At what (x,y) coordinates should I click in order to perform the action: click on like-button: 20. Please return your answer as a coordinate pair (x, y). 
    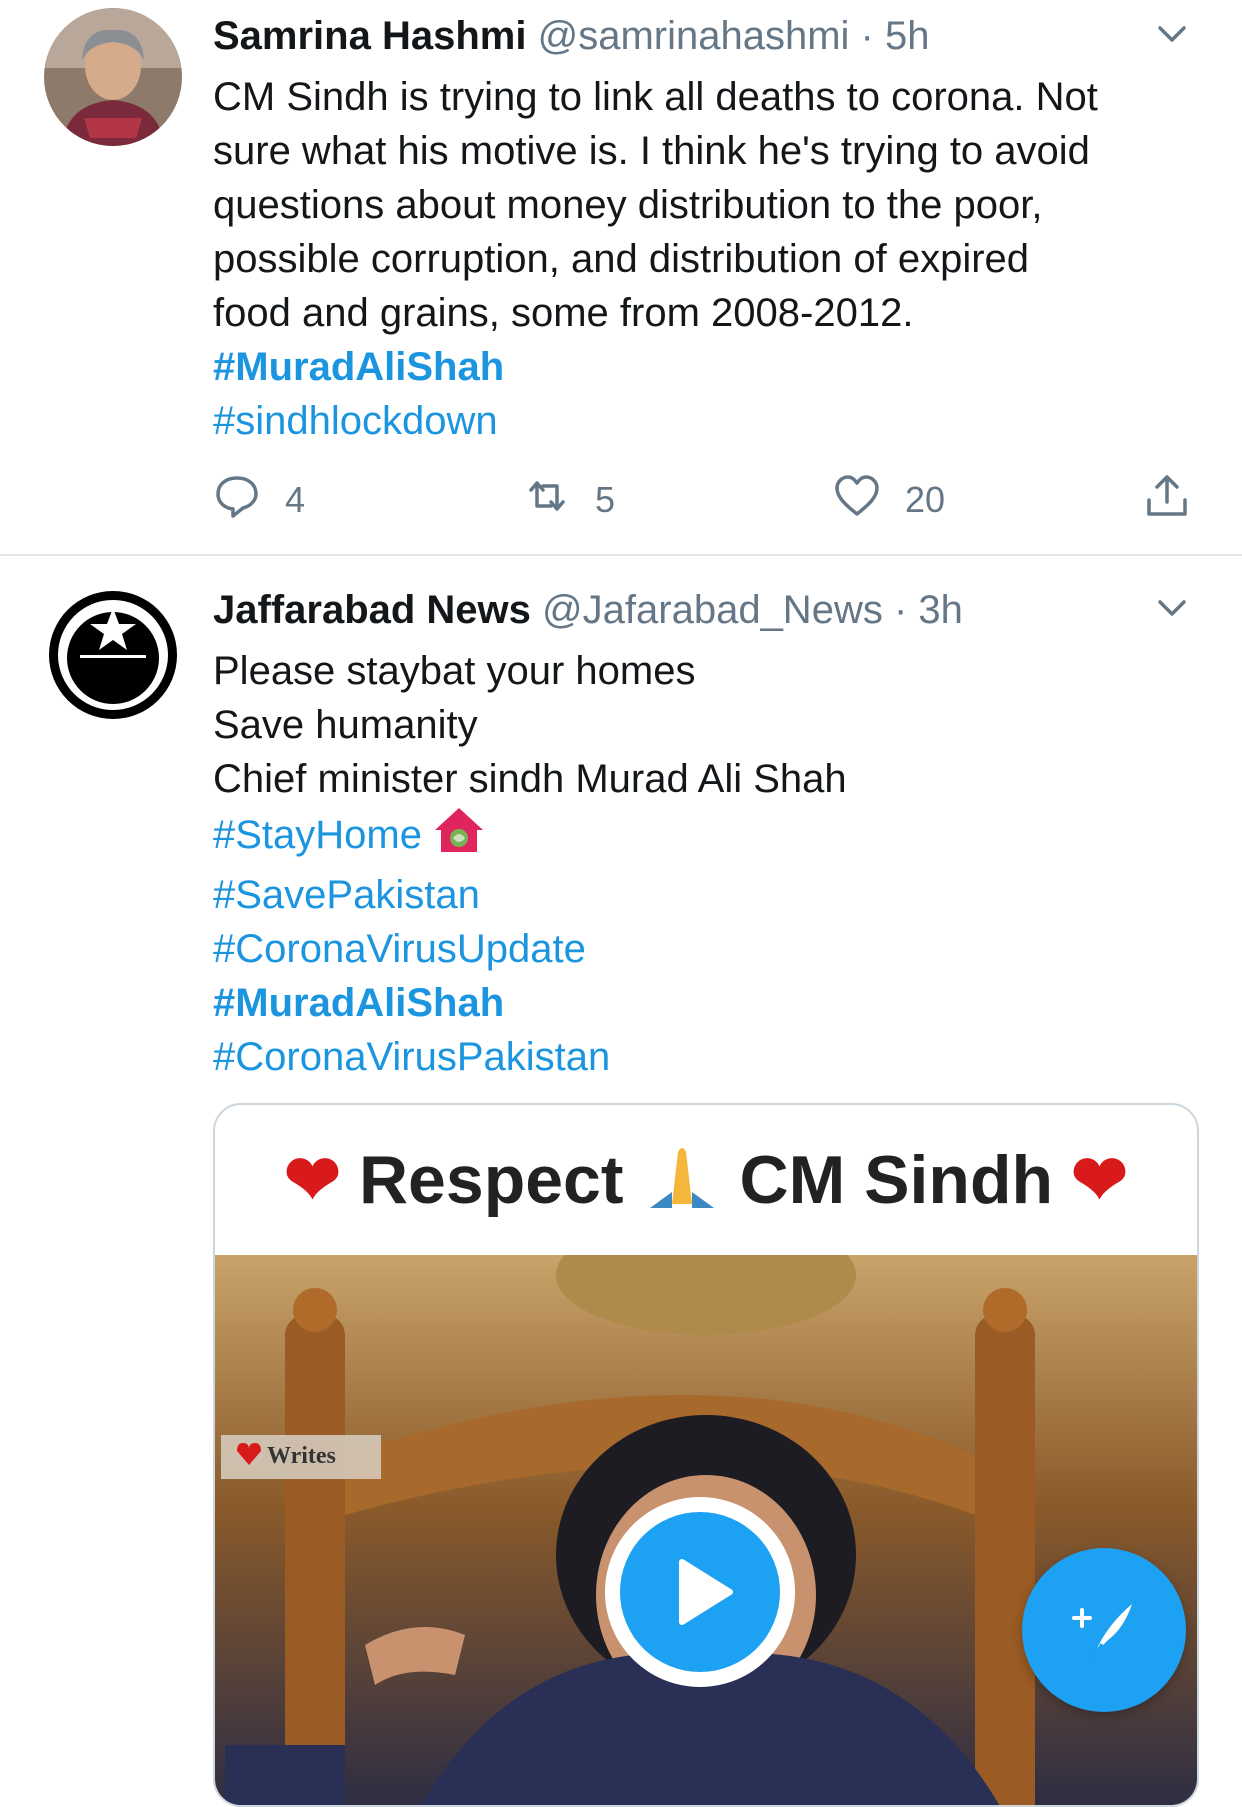
    Looking at the image, I should click on (889, 500).